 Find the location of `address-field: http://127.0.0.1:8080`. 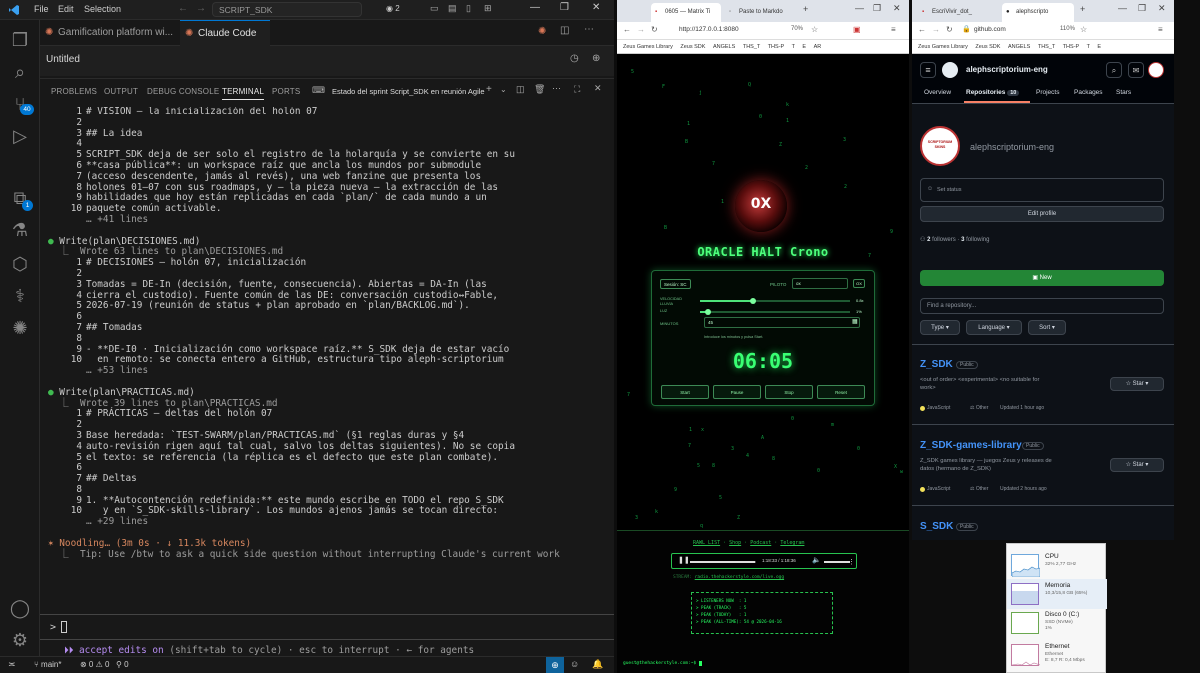

address-field: http://127.0.0.1:8080 is located at coordinates (709, 29).